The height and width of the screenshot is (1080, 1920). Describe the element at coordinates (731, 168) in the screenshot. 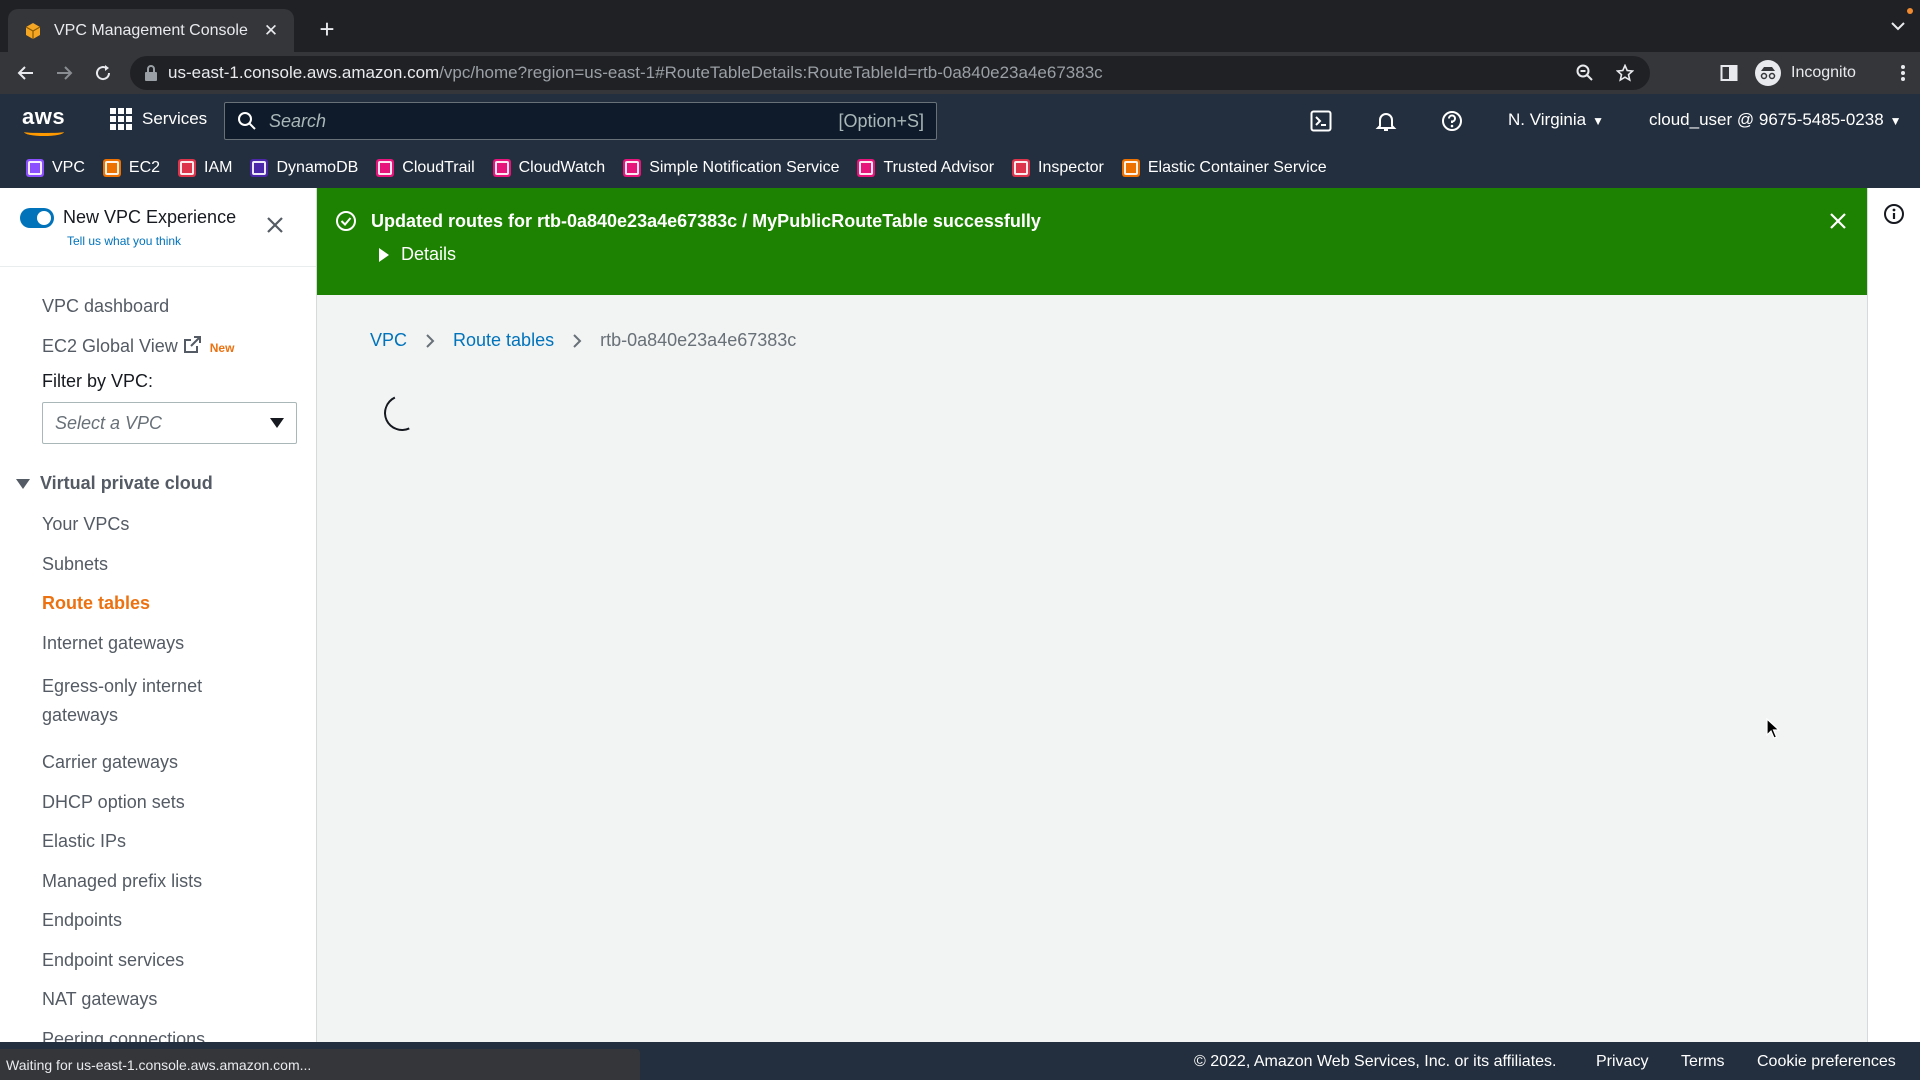

I see `favorite-sns: Simple Notification Service` at that location.